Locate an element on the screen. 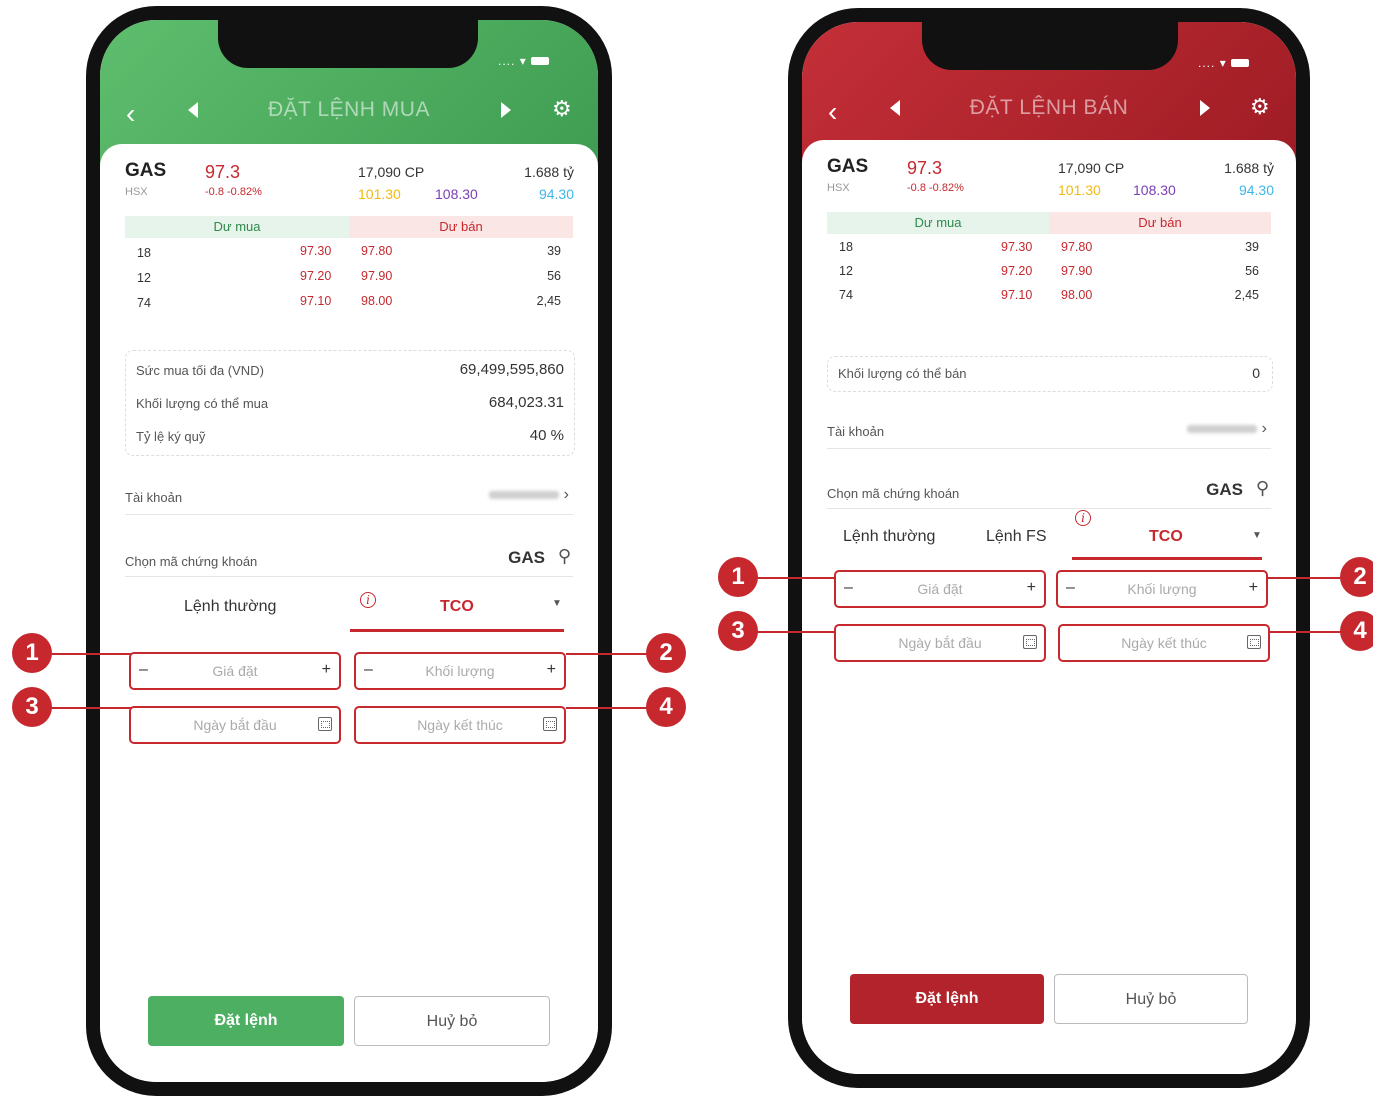 This screenshot has height=1096, width=1373. tab-fs-order: Lệnh FS is located at coordinates (1016, 537).